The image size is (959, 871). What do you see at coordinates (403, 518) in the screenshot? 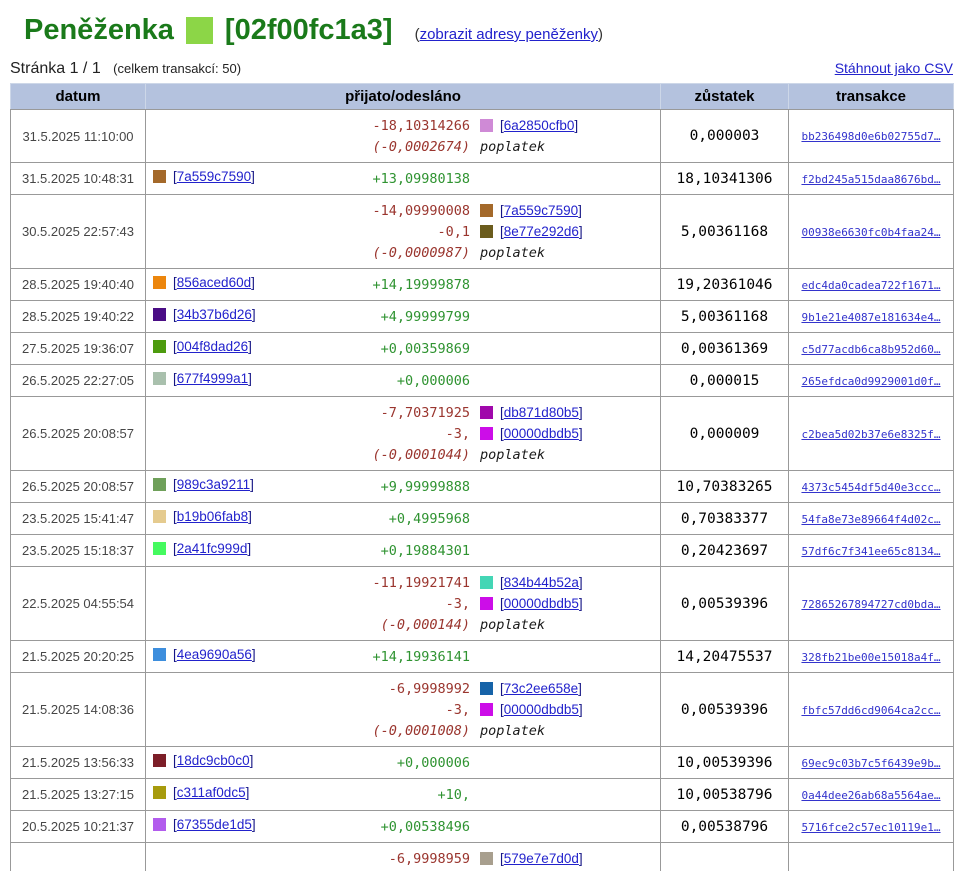
I see `amount-line: [b19b06fab8] +0,4995968` at bounding box center [403, 518].